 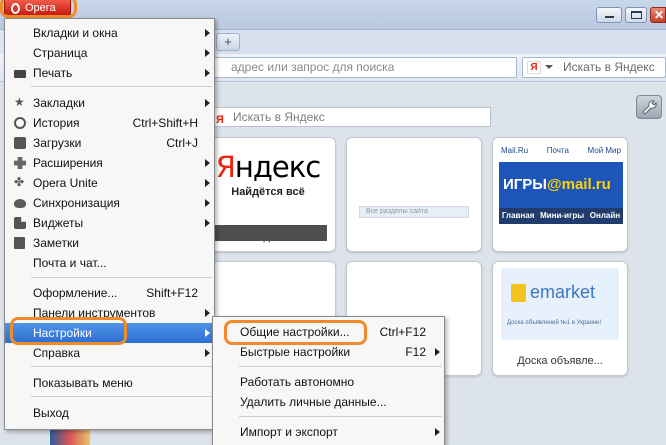 I want to click on widget-icon, so click(x=20, y=223).